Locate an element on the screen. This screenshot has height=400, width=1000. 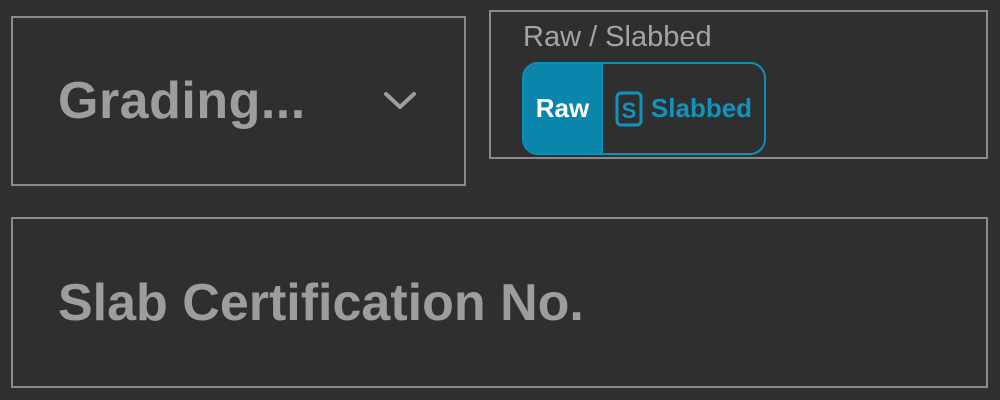
raw-slabbed-toggle: Raw S Slabbed is located at coordinates (644, 108).